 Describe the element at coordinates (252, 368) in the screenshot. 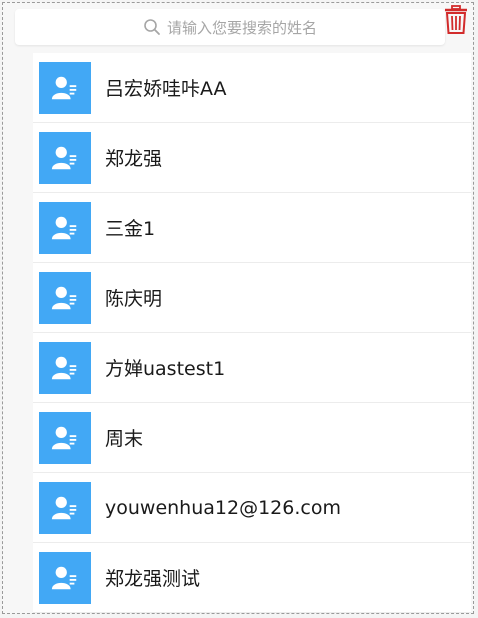

I see `list-item: 方婵uastest1` at that location.